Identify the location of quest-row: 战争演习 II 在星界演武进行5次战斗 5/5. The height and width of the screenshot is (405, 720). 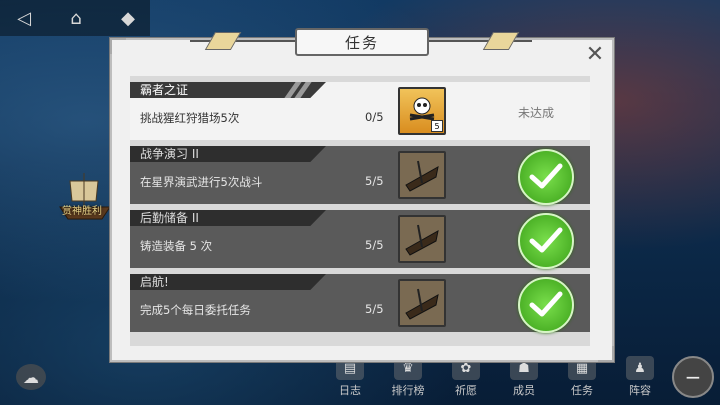
(360, 175).